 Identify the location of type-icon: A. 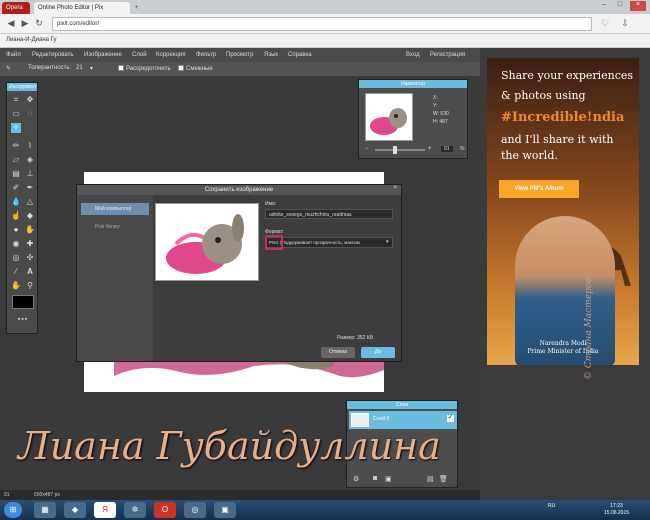
(30, 272).